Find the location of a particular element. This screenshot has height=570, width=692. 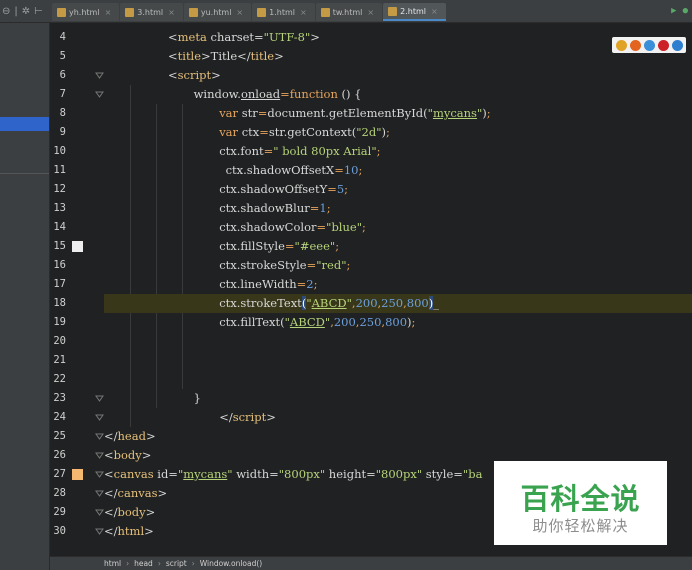

collapse-icon: ⊖ is located at coordinates (6, 11).